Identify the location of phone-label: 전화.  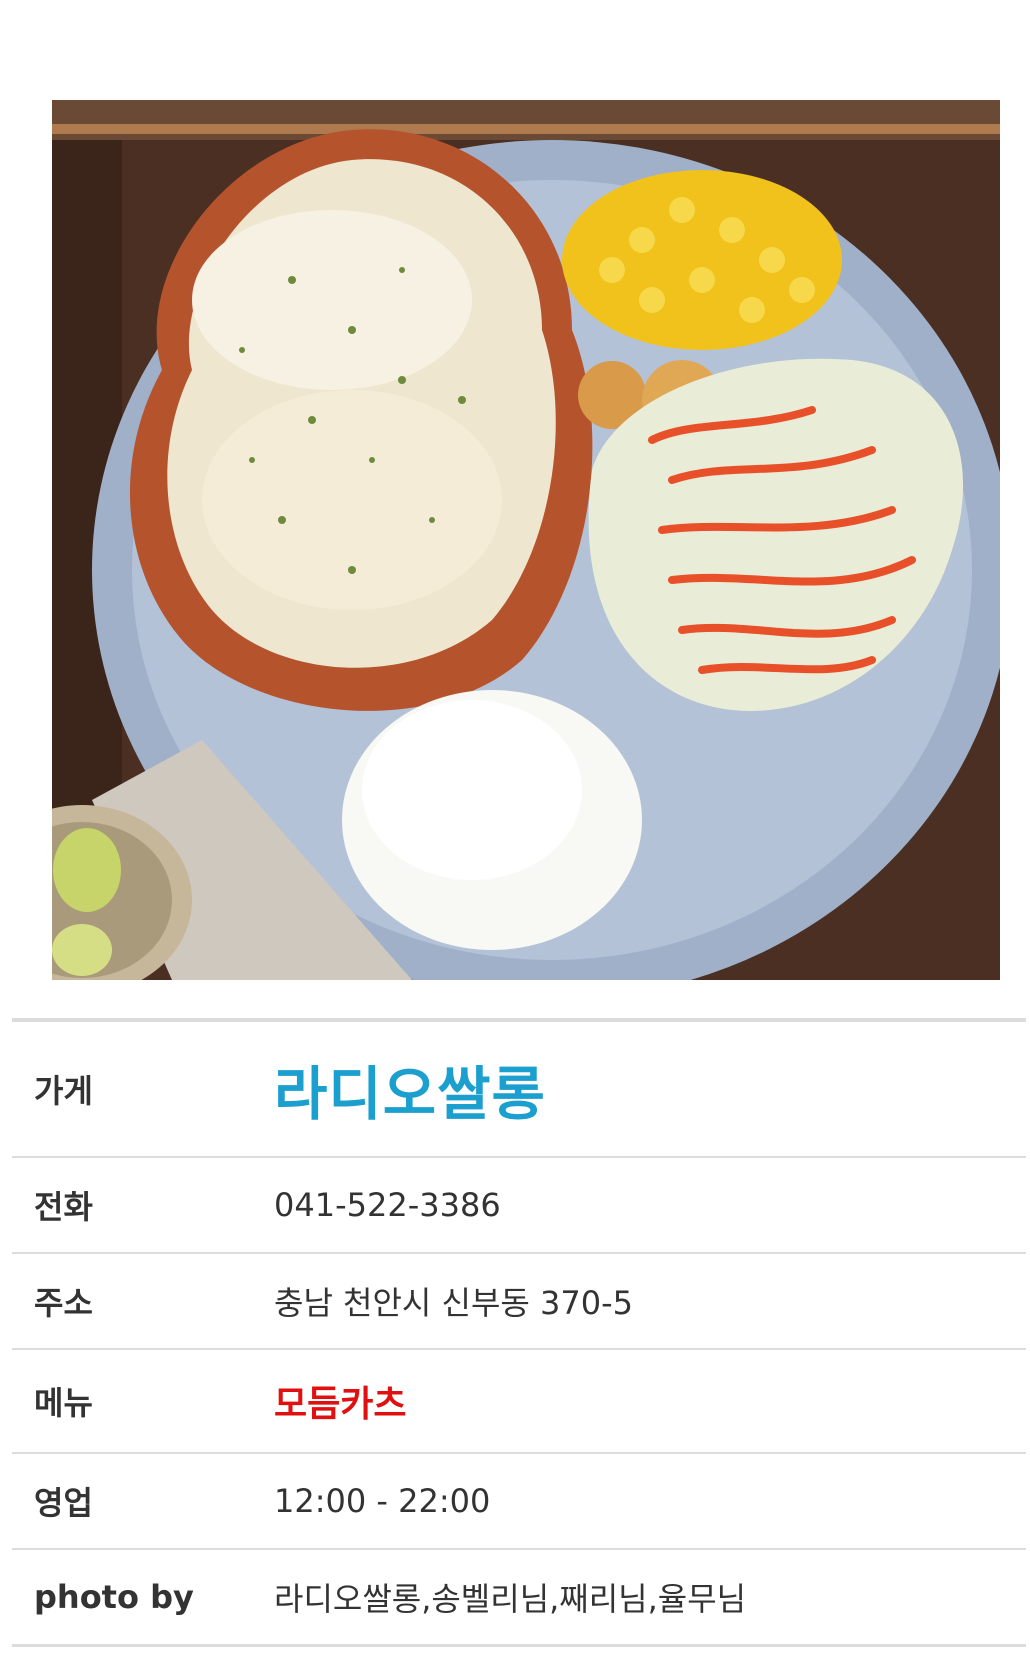
(63, 1207).